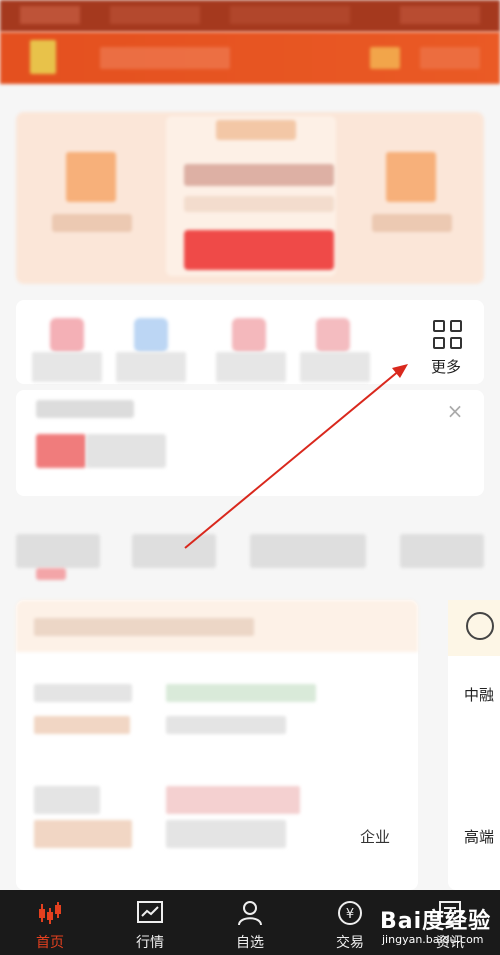 The height and width of the screenshot is (955, 500). Describe the element at coordinates (436, 921) in the screenshot. I see `watermark-brand: Bai度经验` at that location.